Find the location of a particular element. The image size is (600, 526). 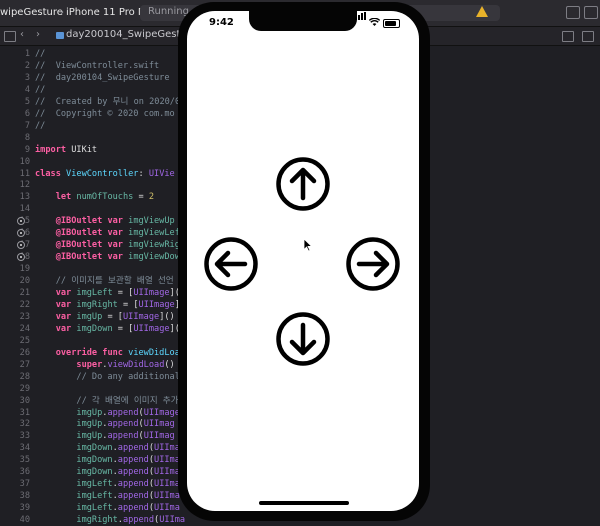

line-number: 21 is located at coordinates (24, 293).